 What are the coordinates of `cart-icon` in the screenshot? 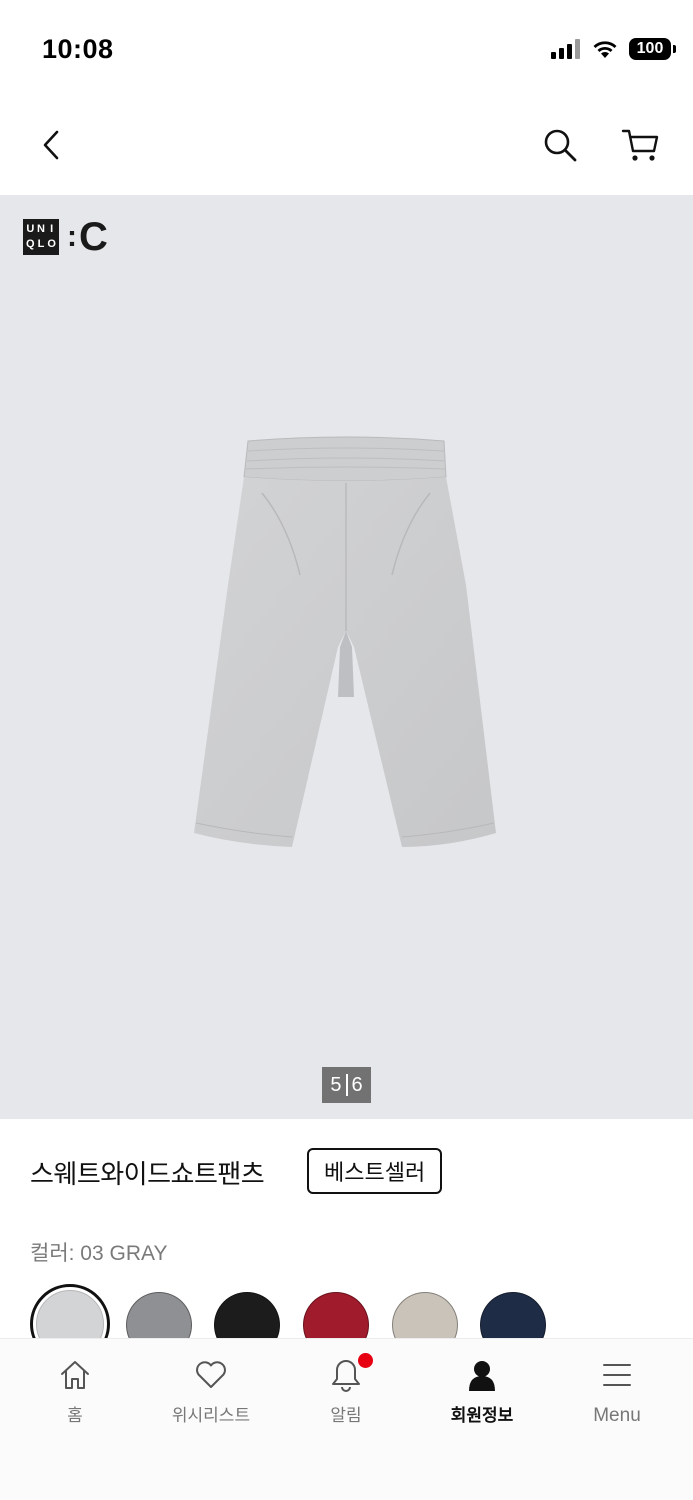 It's located at (640, 145).